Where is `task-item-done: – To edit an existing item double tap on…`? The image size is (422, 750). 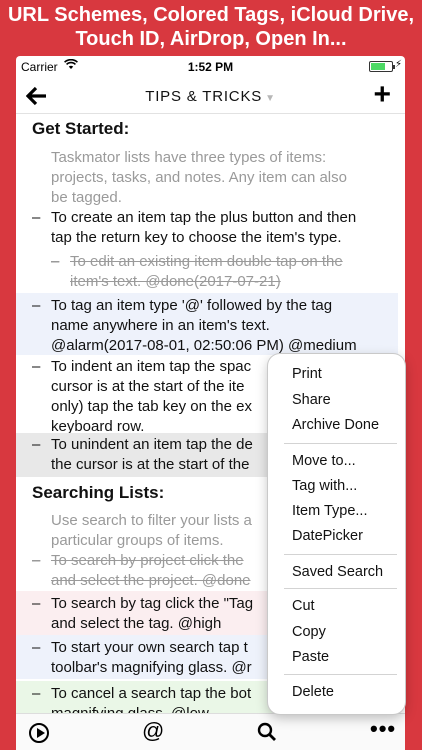 task-item-done: – To edit an existing item double tap on… is located at coordinates (207, 273).